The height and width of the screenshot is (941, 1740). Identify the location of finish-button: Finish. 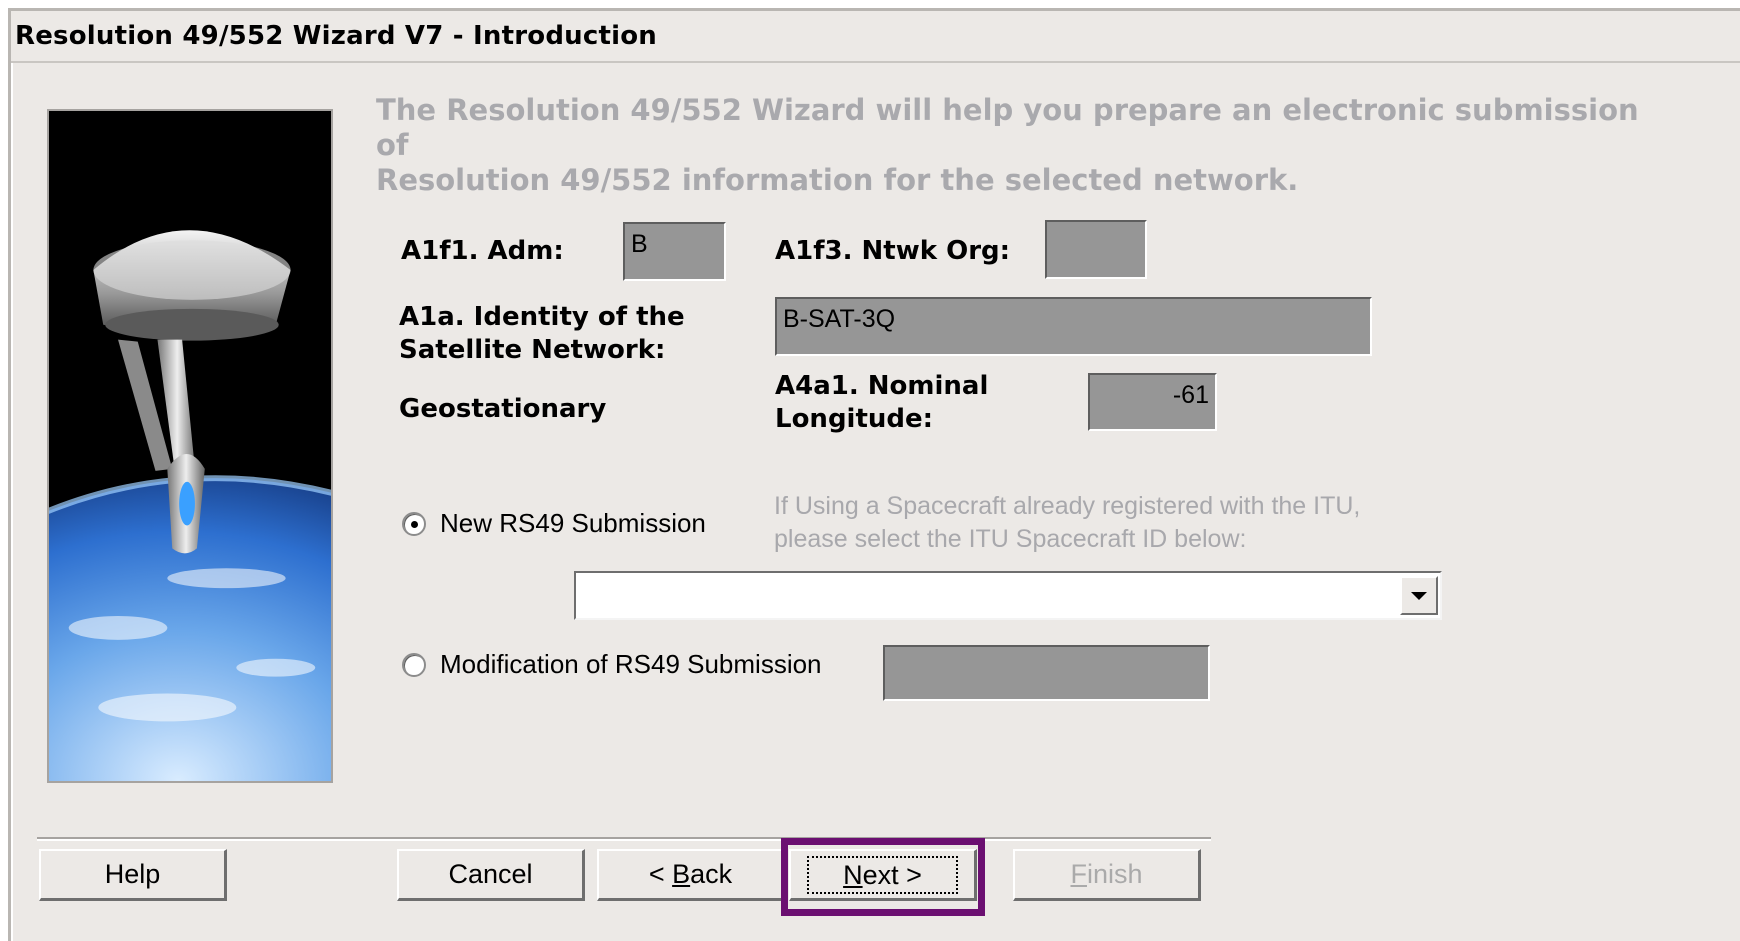
(1107, 875).